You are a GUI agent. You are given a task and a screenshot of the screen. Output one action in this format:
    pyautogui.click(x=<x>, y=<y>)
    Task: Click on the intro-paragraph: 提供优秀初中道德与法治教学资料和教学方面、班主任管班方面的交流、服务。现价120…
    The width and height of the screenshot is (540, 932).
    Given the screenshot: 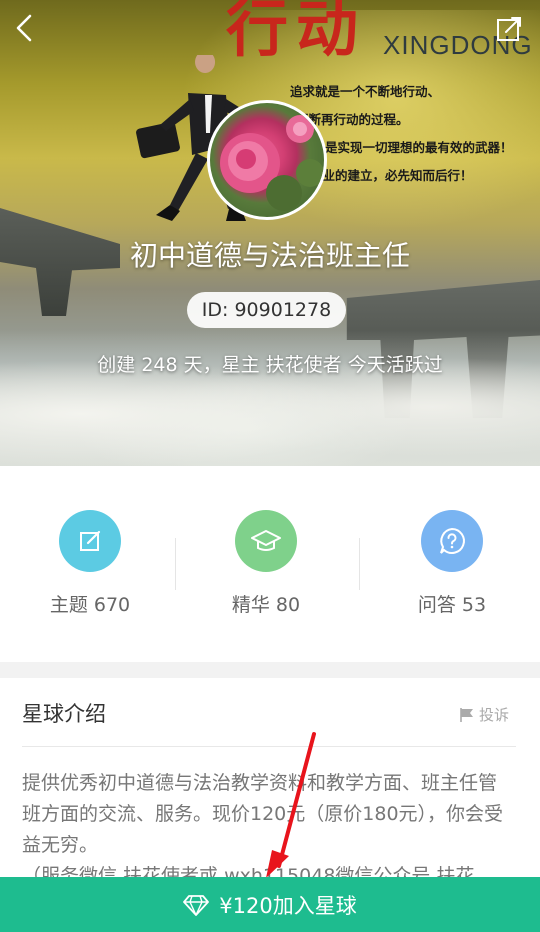 What is the action you would take?
    pyautogui.click(x=263, y=814)
    